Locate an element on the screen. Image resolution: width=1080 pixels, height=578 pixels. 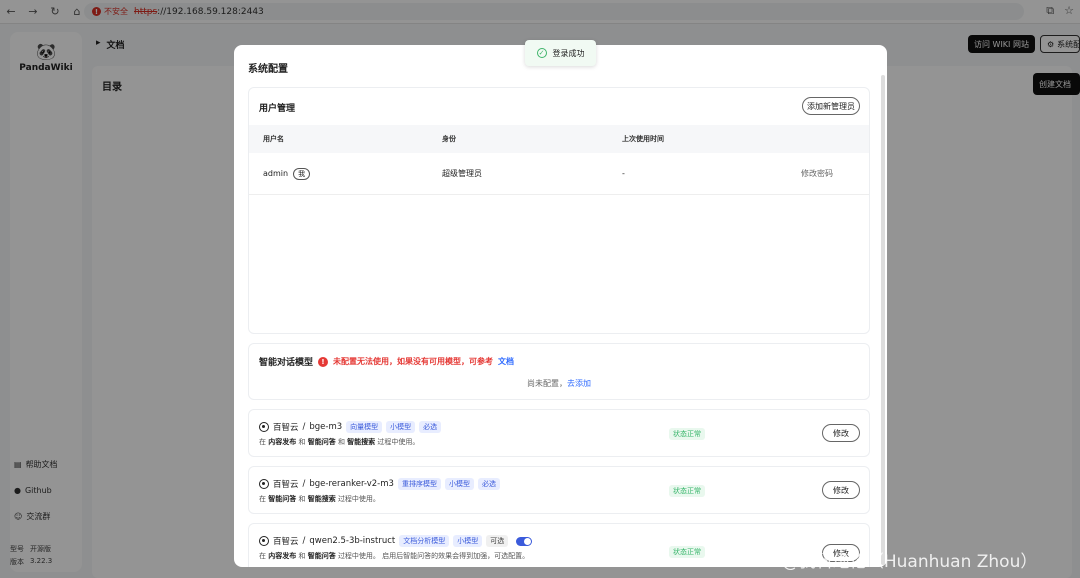
model-name: qwen2.5-3b-instruct is located at coordinates (352, 541).